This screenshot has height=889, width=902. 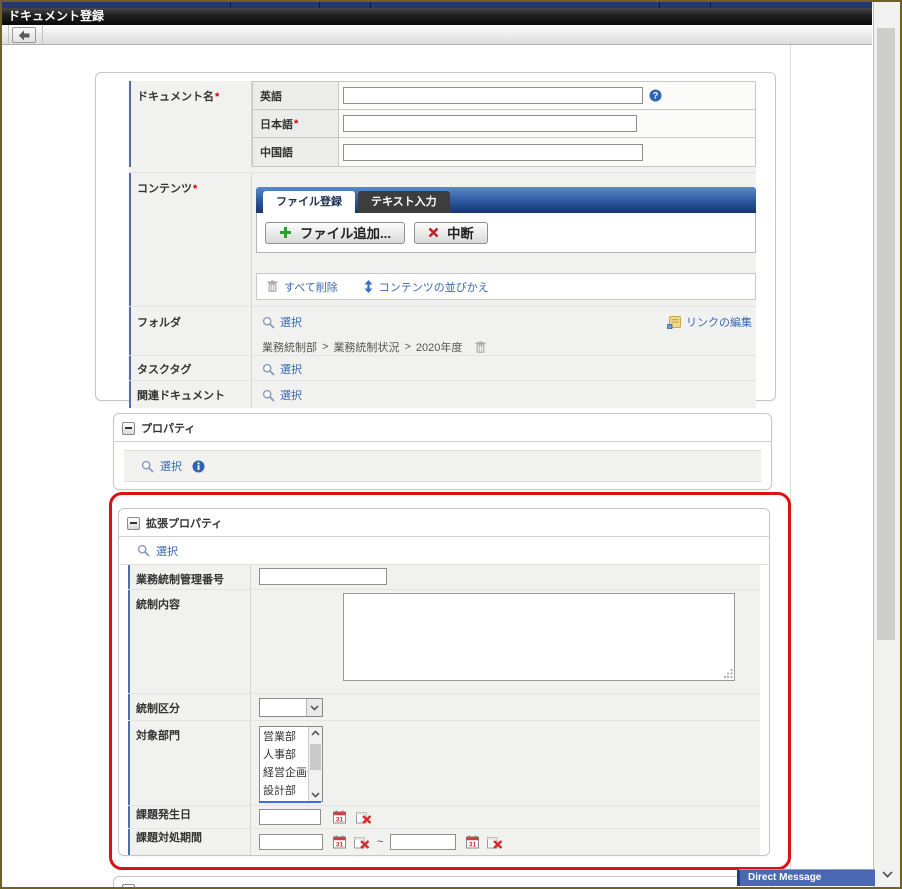 What do you see at coordinates (433, 232) in the screenshot?
I see `red-x-icon` at bounding box center [433, 232].